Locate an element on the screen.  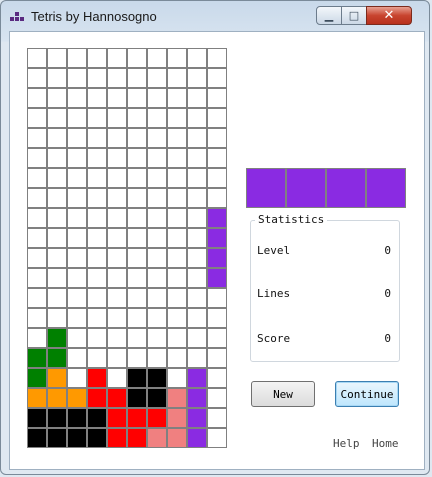
score-label: Score is located at coordinates (274, 338).